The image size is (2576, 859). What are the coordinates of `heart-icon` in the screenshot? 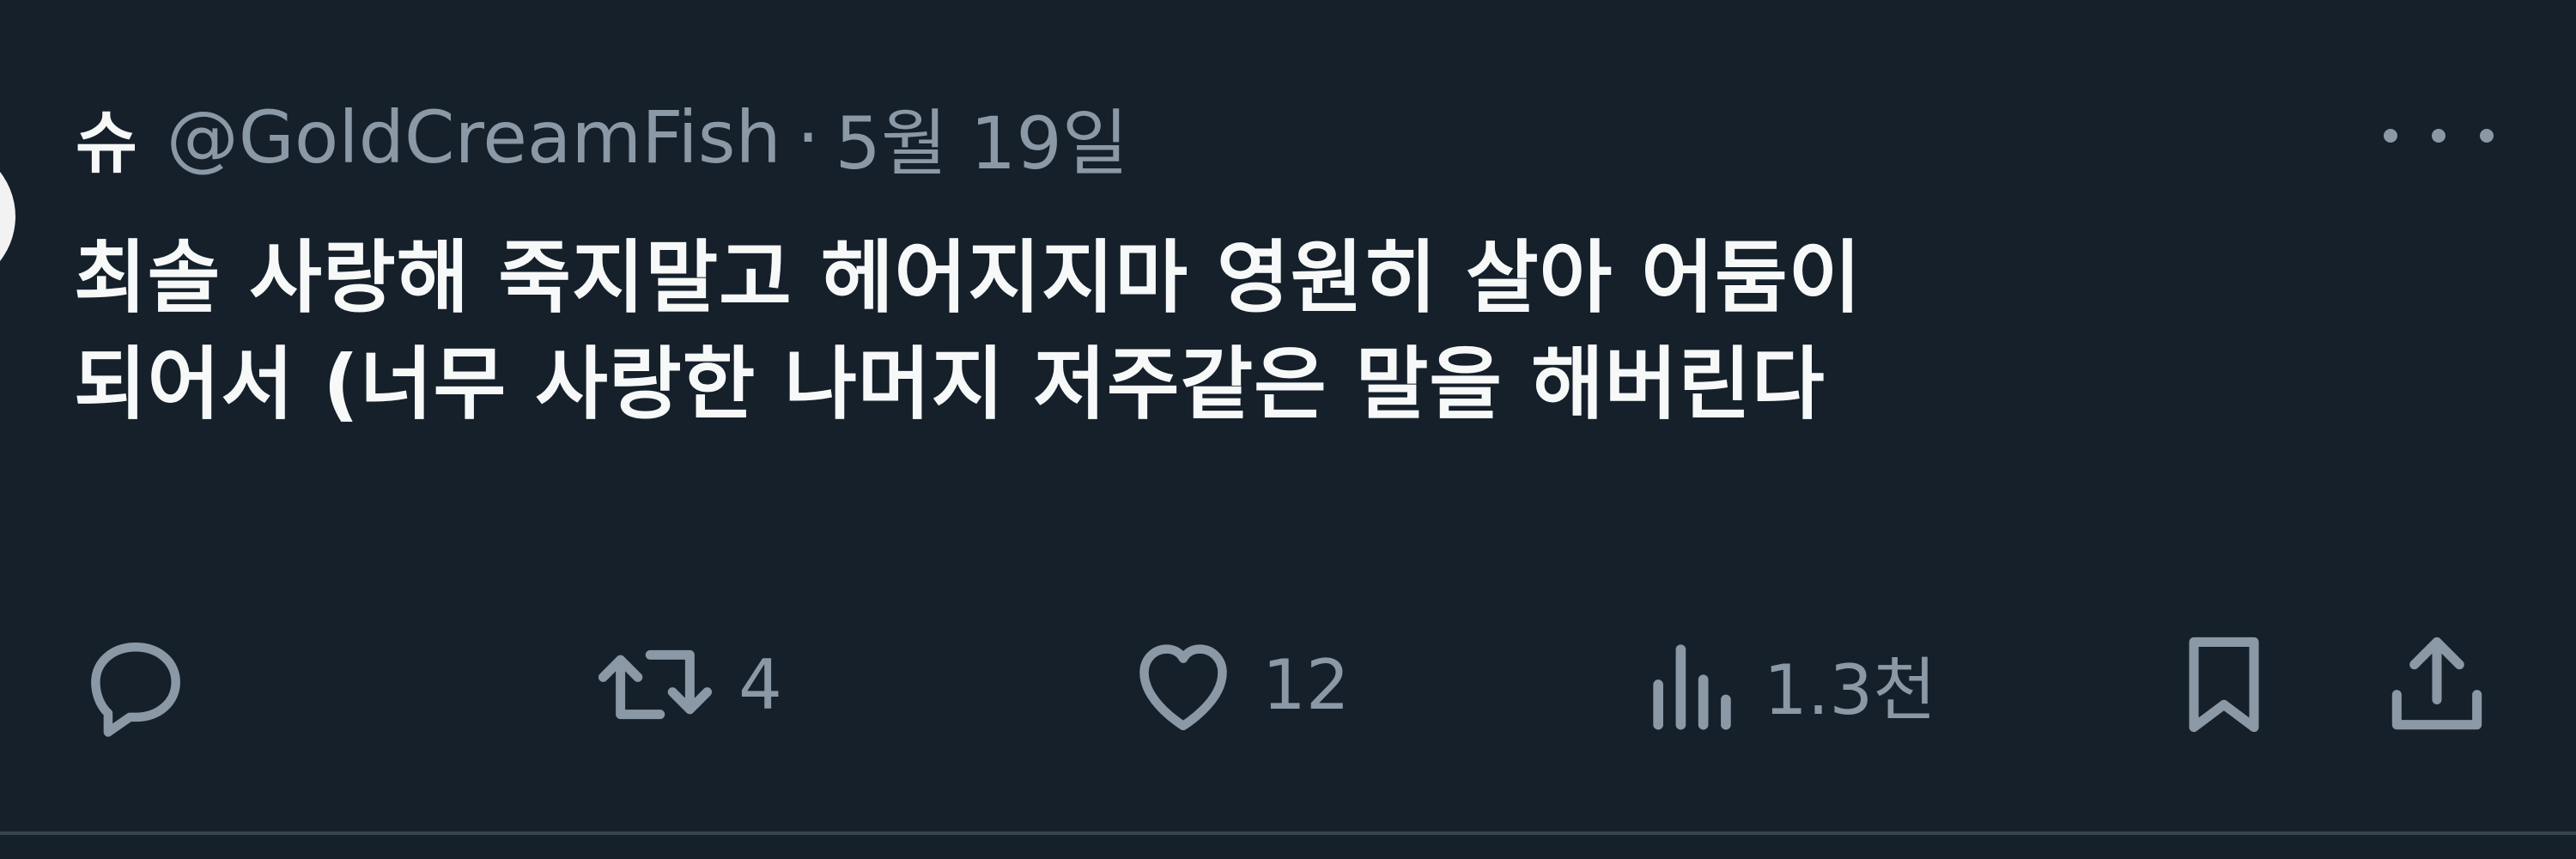 It's located at (1183, 687).